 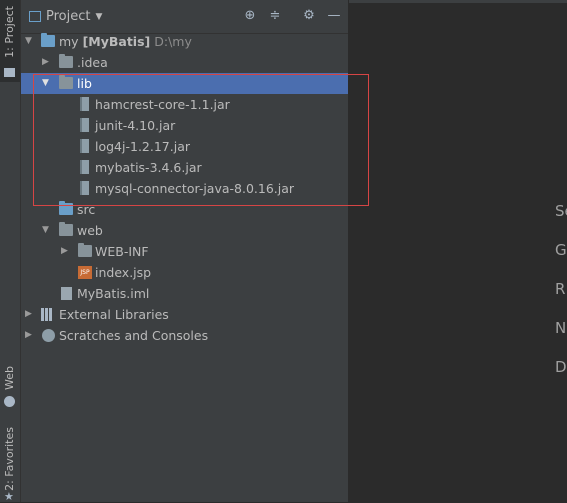 I want to click on tree-item-label: src, so click(x=86, y=209).